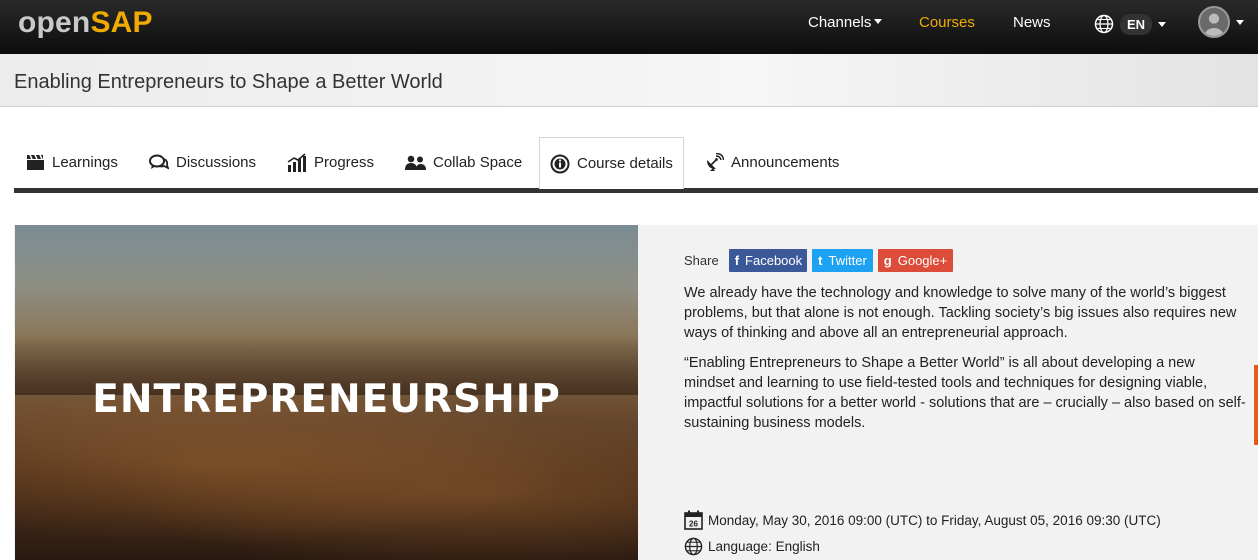 This screenshot has height=560, width=1258. I want to click on satellite-dish-icon, so click(715, 161).